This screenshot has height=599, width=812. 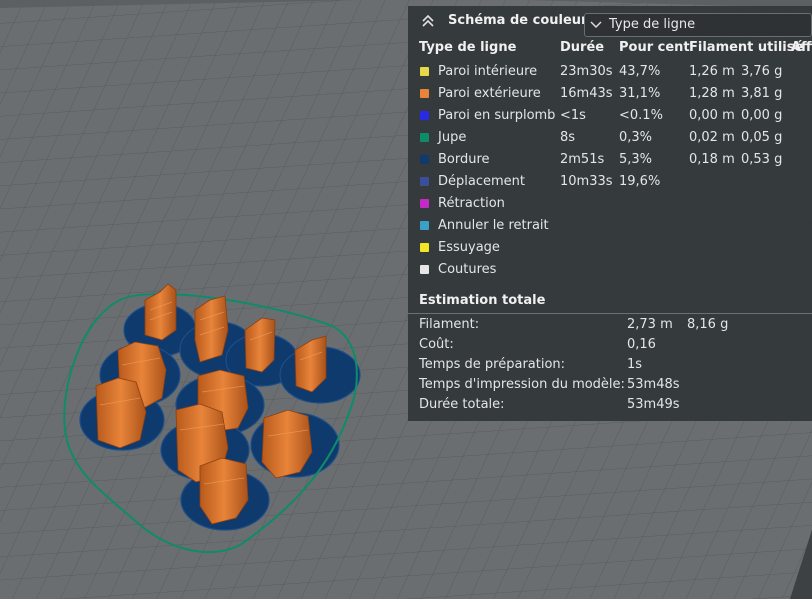 I want to click on view-type-dropdown: Type de ligne, so click(x=698, y=25).